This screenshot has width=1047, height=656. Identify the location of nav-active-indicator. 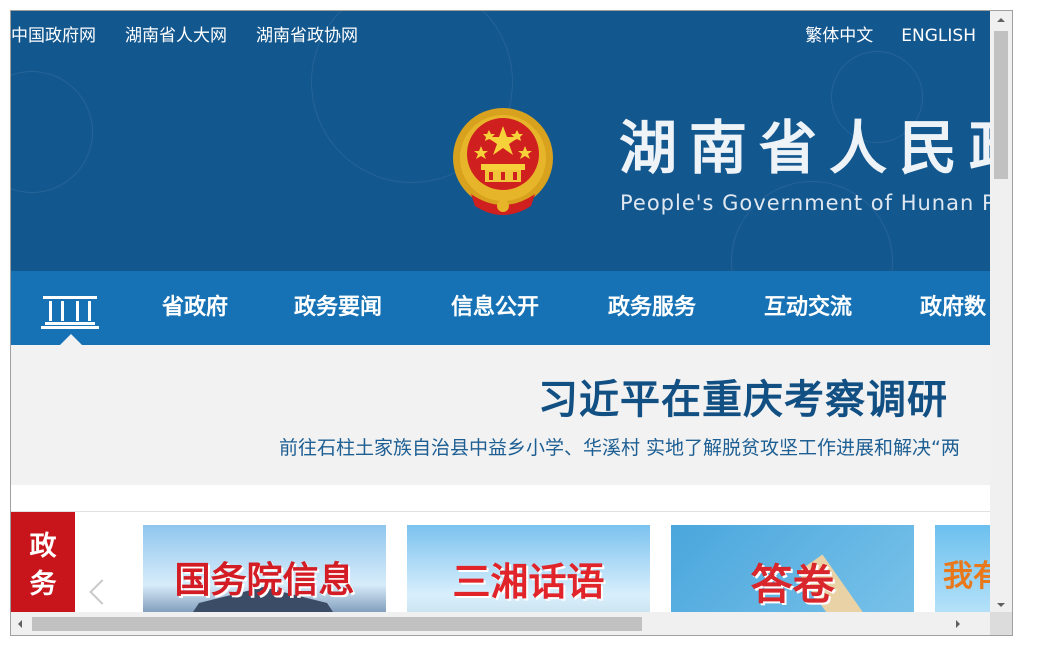
(71, 339).